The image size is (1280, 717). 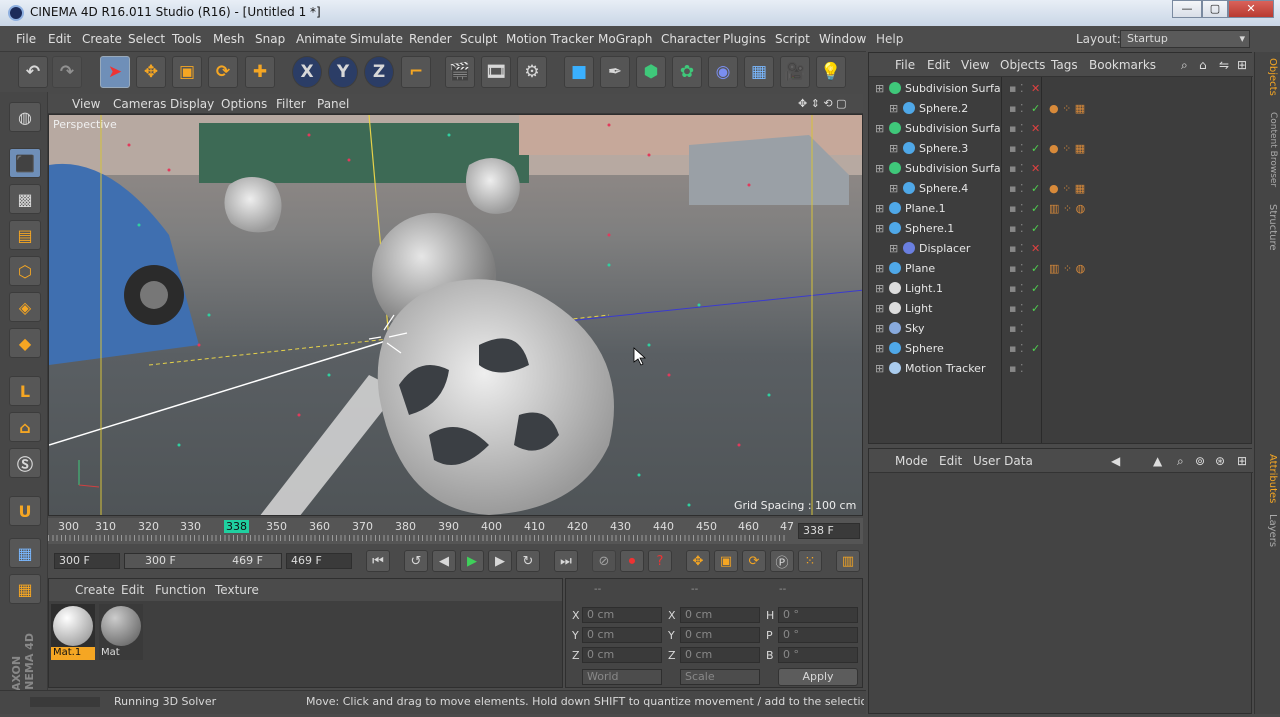 I want to click on object-row: ⊞ Plane ▪ ⁚ ✓ ▥ ⁘ ◍, so click(x=1060, y=269).